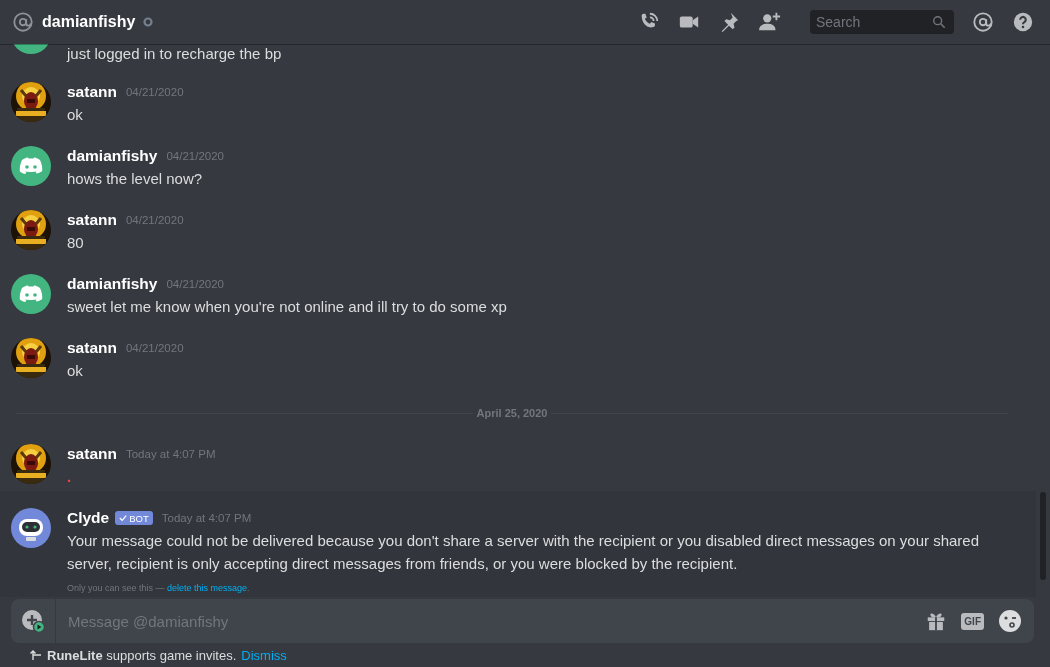  Describe the element at coordinates (939, 22) in the screenshot. I see `search-icon` at that location.